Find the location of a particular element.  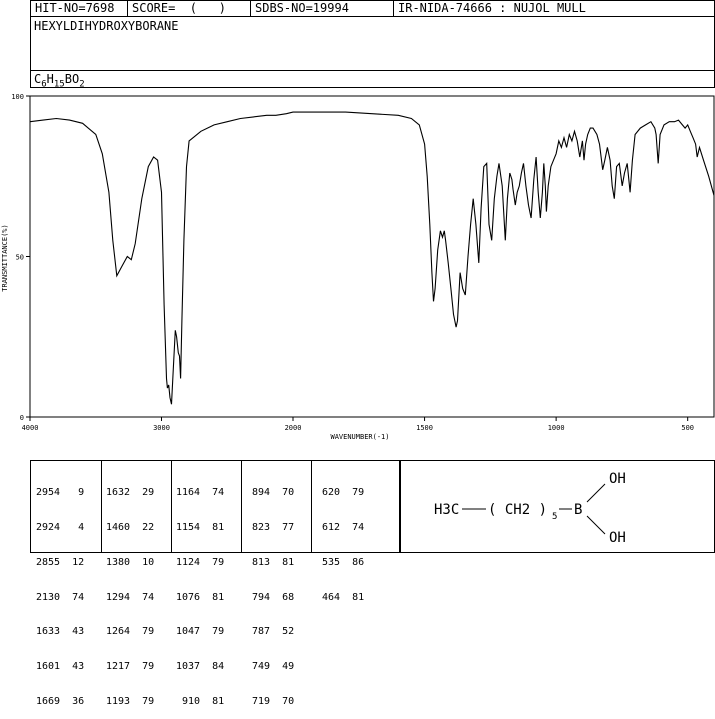

bond-boron-oh-top is located at coordinates (596, 493).